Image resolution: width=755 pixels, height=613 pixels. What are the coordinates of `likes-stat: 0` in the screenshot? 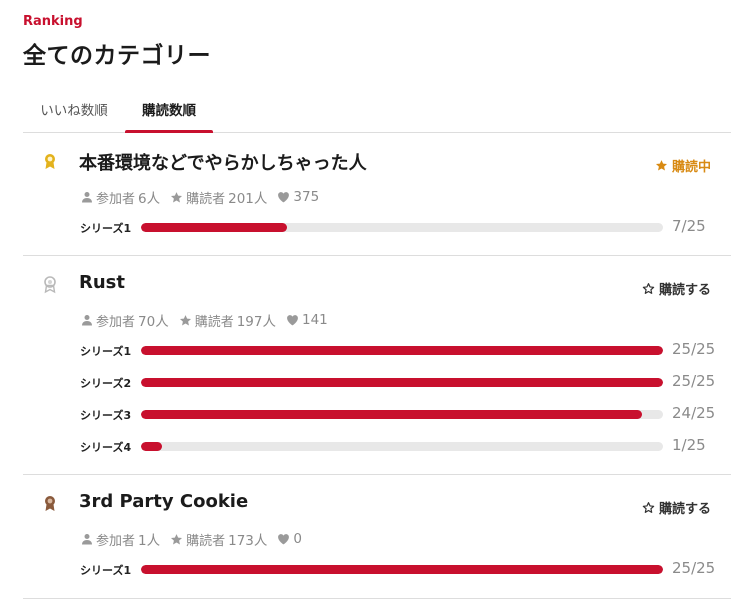 It's located at (289, 539).